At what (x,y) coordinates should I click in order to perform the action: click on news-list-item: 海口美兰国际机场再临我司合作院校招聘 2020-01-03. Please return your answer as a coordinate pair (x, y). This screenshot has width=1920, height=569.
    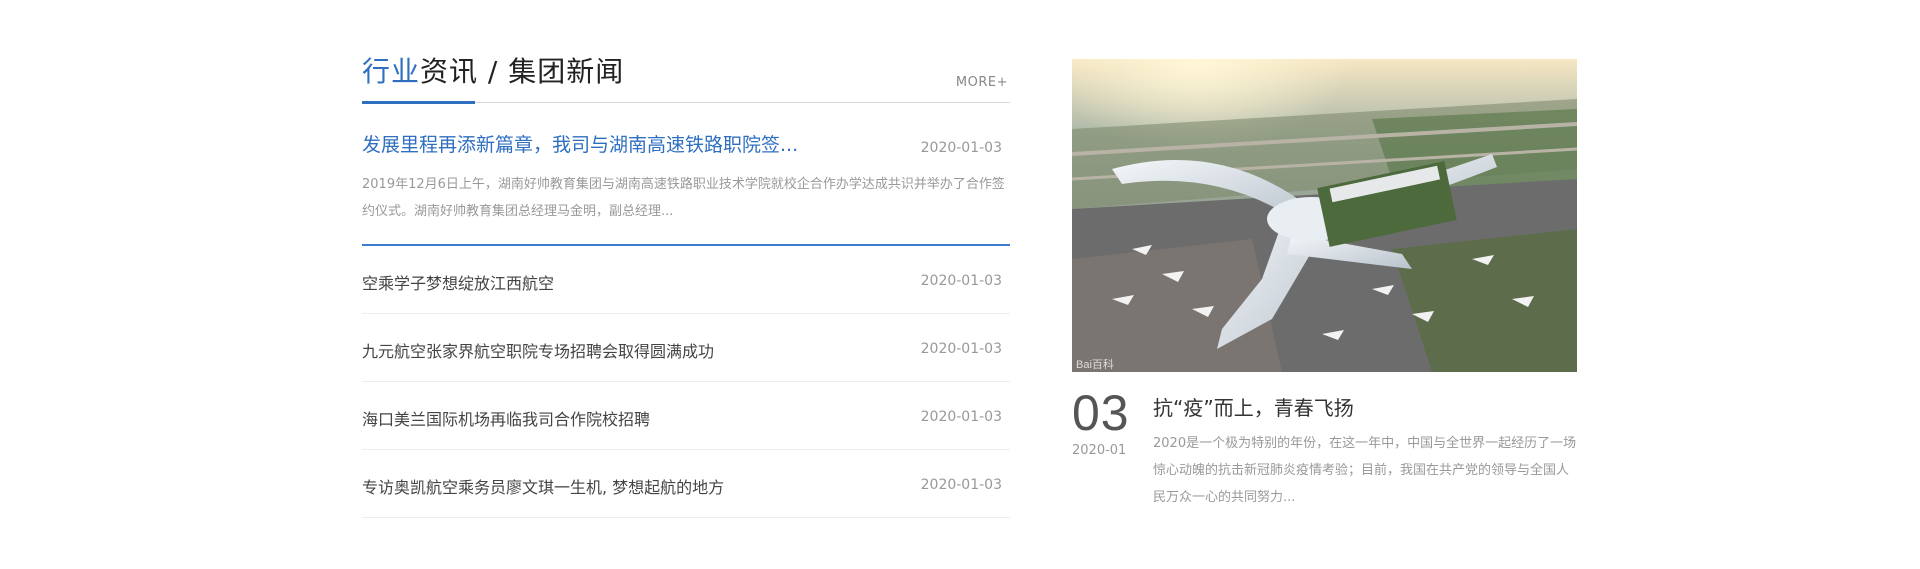
    Looking at the image, I should click on (686, 416).